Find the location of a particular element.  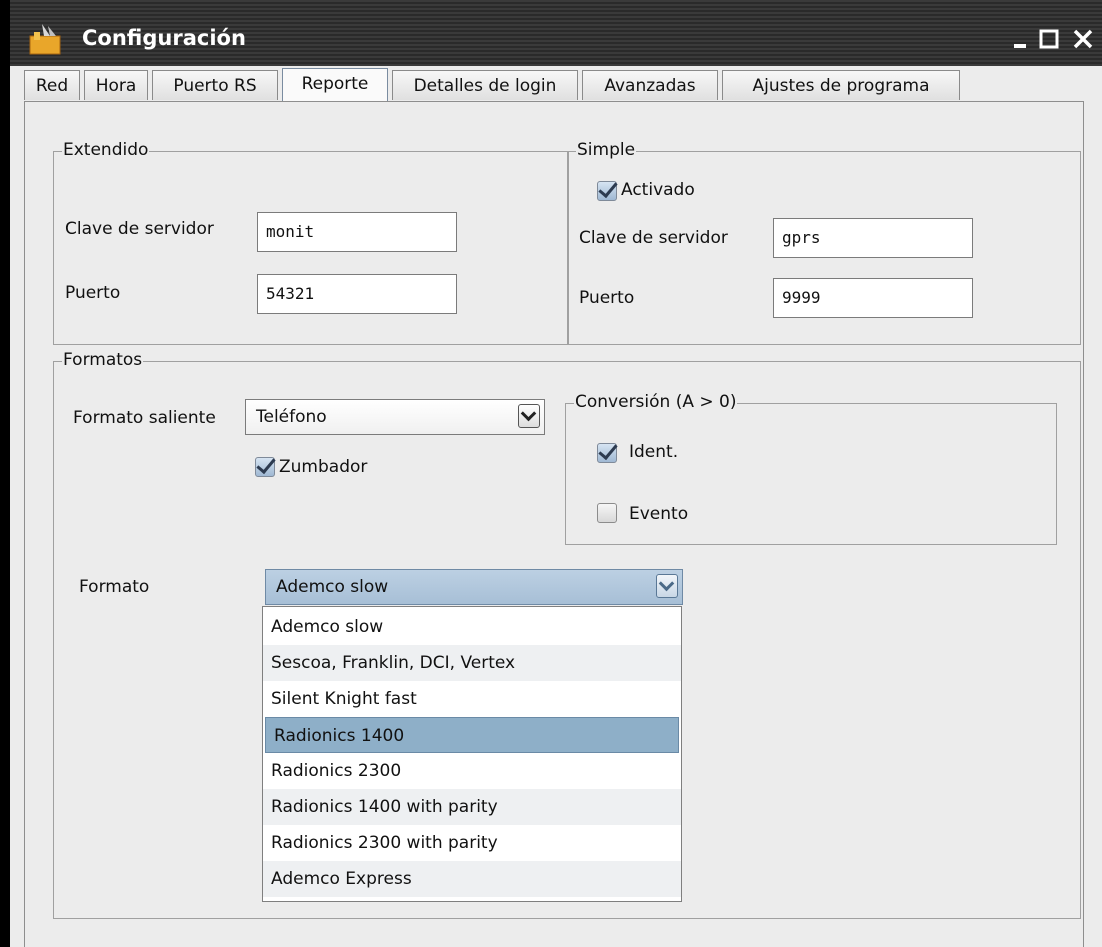

outgoing-format-label: Formato saliente is located at coordinates (144, 418).